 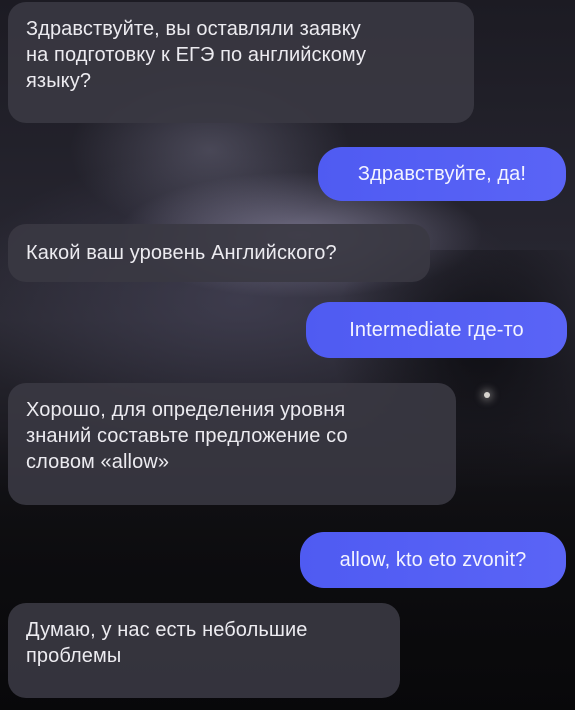 I want to click on message-incoming: Какой ваш уровень Английского?, so click(x=219, y=253).